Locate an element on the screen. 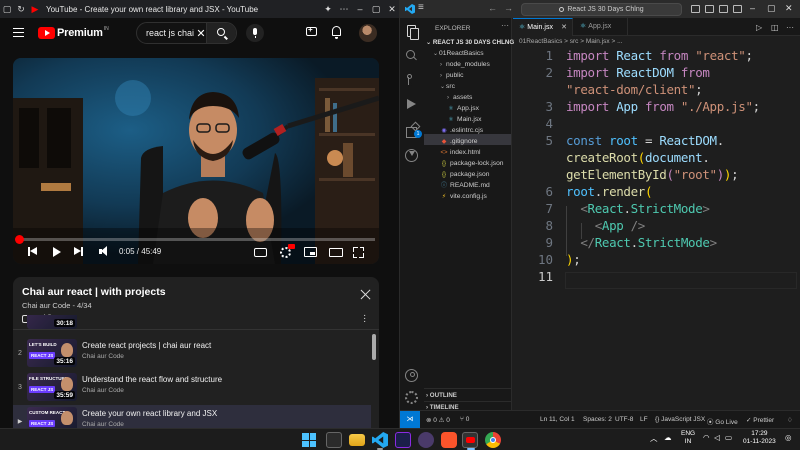  vscode-taskbar-icon is located at coordinates (380, 440).